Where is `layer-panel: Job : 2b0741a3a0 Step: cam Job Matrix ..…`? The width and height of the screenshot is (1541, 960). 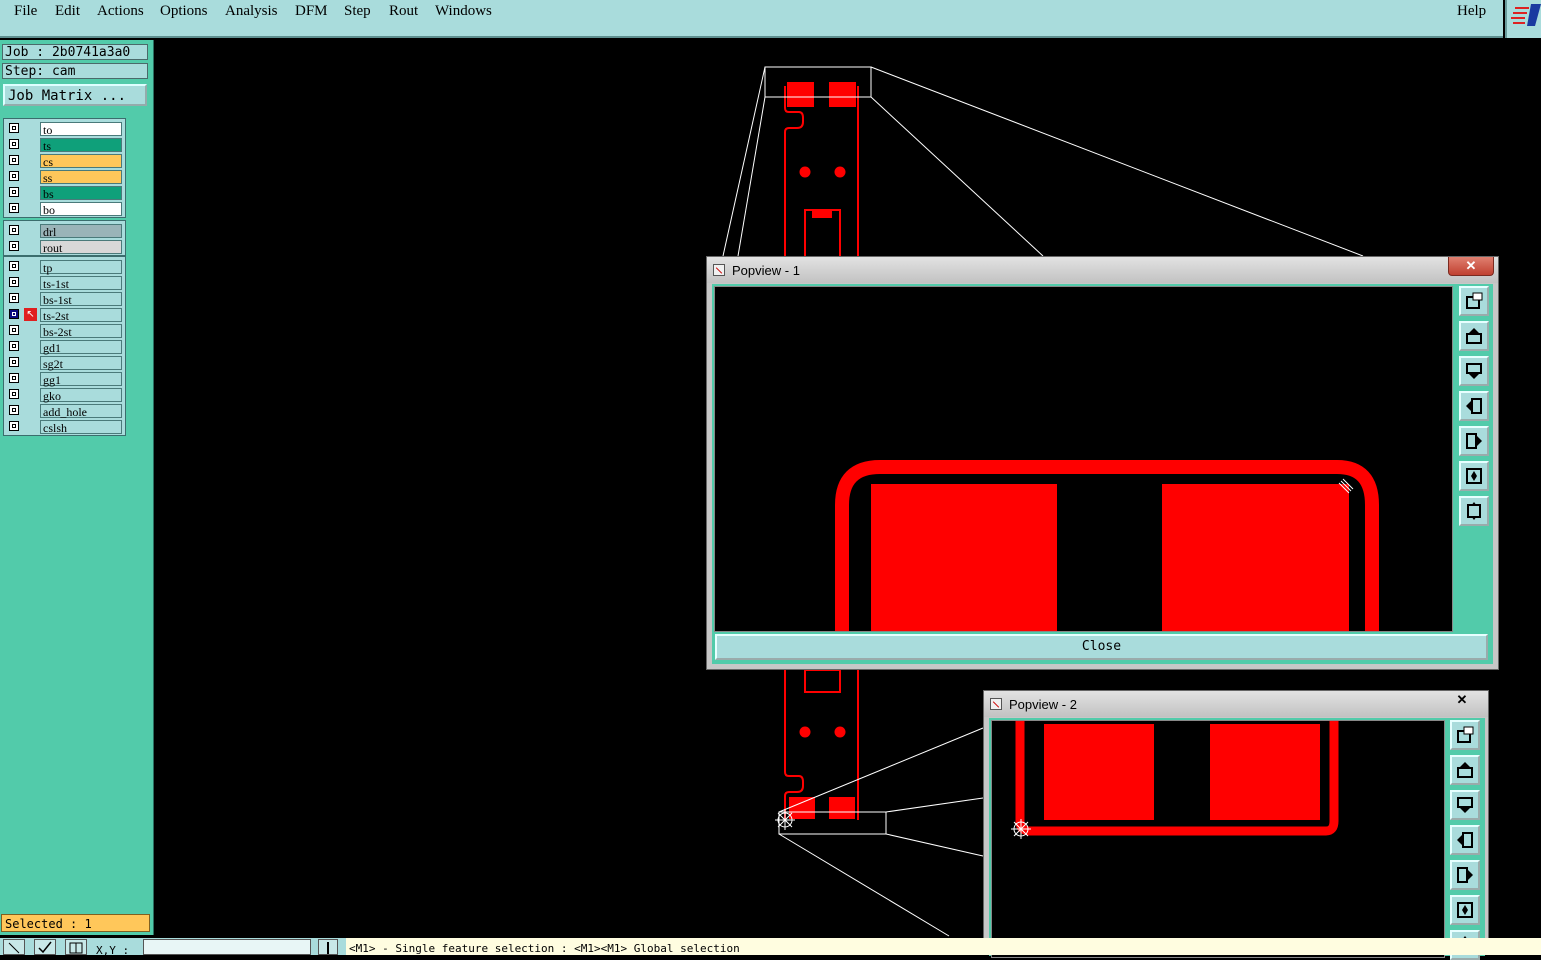
layer-panel: Job : 2b0741a3a0 Step: cam Job Matrix ..… is located at coordinates (77, 487).